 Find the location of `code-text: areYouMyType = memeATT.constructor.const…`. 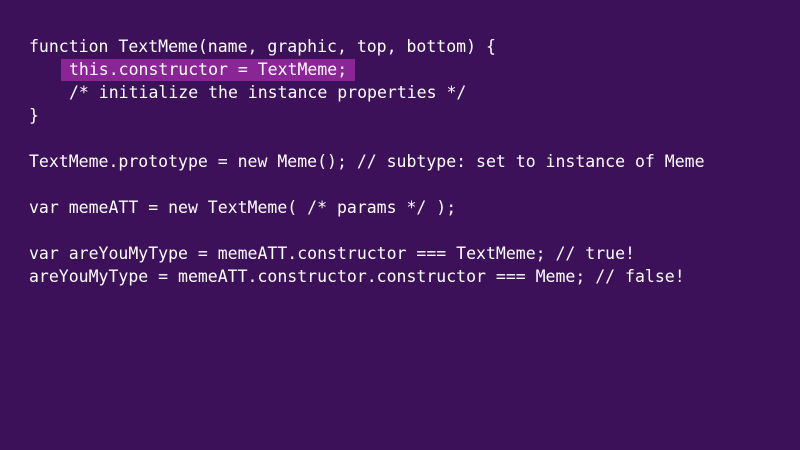

code-text: areYouMyType = memeATT.constructor.const… is located at coordinates (357, 276).